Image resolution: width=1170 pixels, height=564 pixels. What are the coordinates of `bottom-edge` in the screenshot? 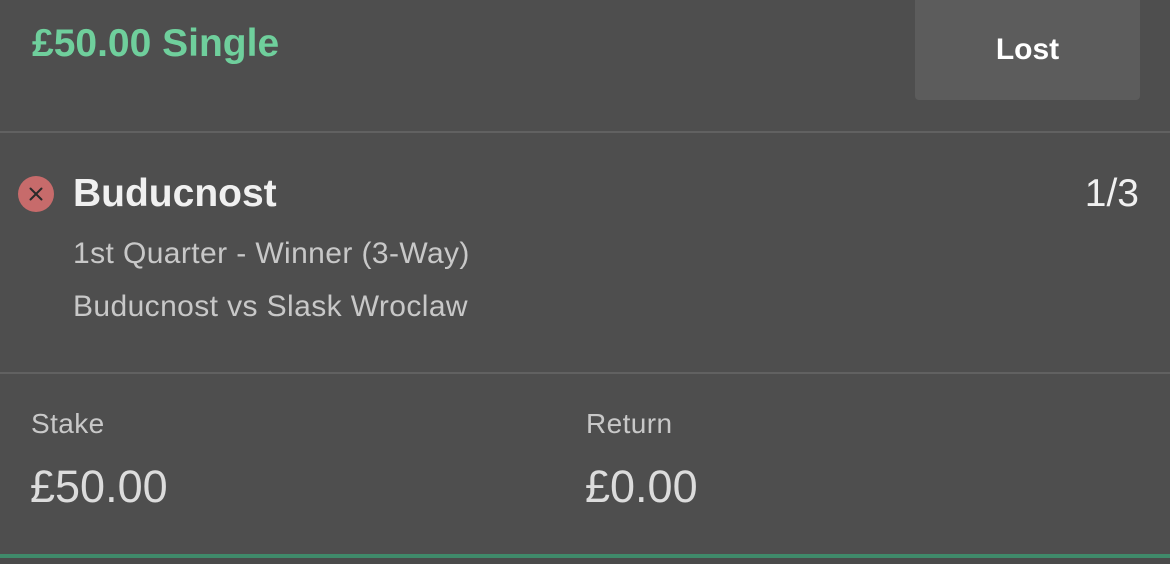 It's located at (585, 561).